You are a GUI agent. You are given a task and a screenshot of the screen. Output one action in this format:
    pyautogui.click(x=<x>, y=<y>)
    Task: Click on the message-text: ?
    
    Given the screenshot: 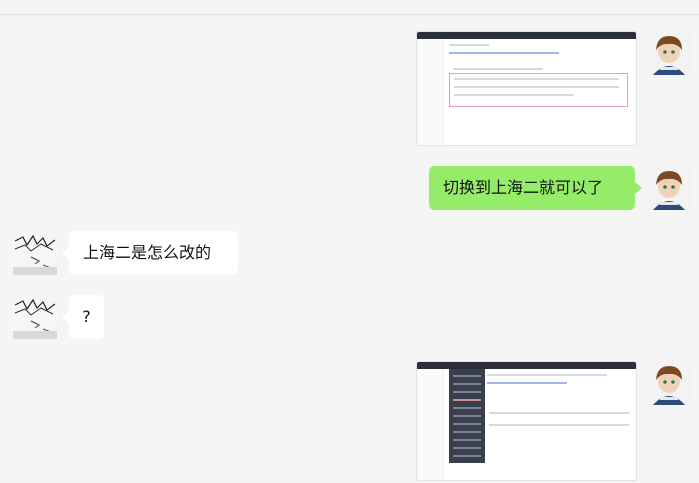 What is the action you would take?
    pyautogui.click(x=86, y=316)
    